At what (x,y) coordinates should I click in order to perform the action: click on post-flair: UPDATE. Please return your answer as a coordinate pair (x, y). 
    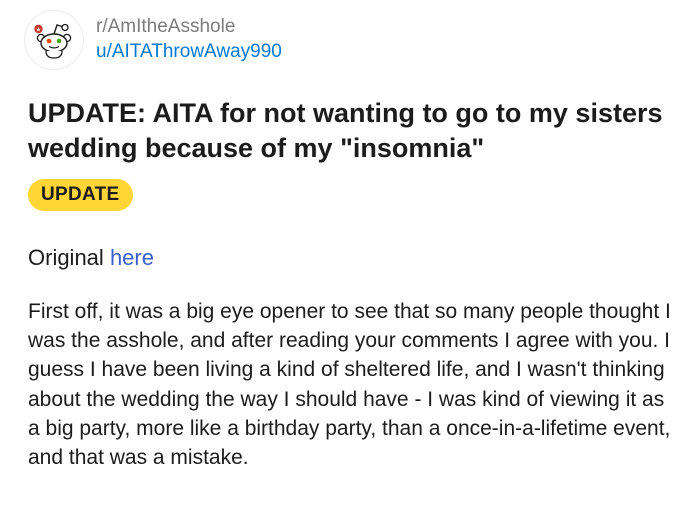
    Looking at the image, I should click on (80, 195).